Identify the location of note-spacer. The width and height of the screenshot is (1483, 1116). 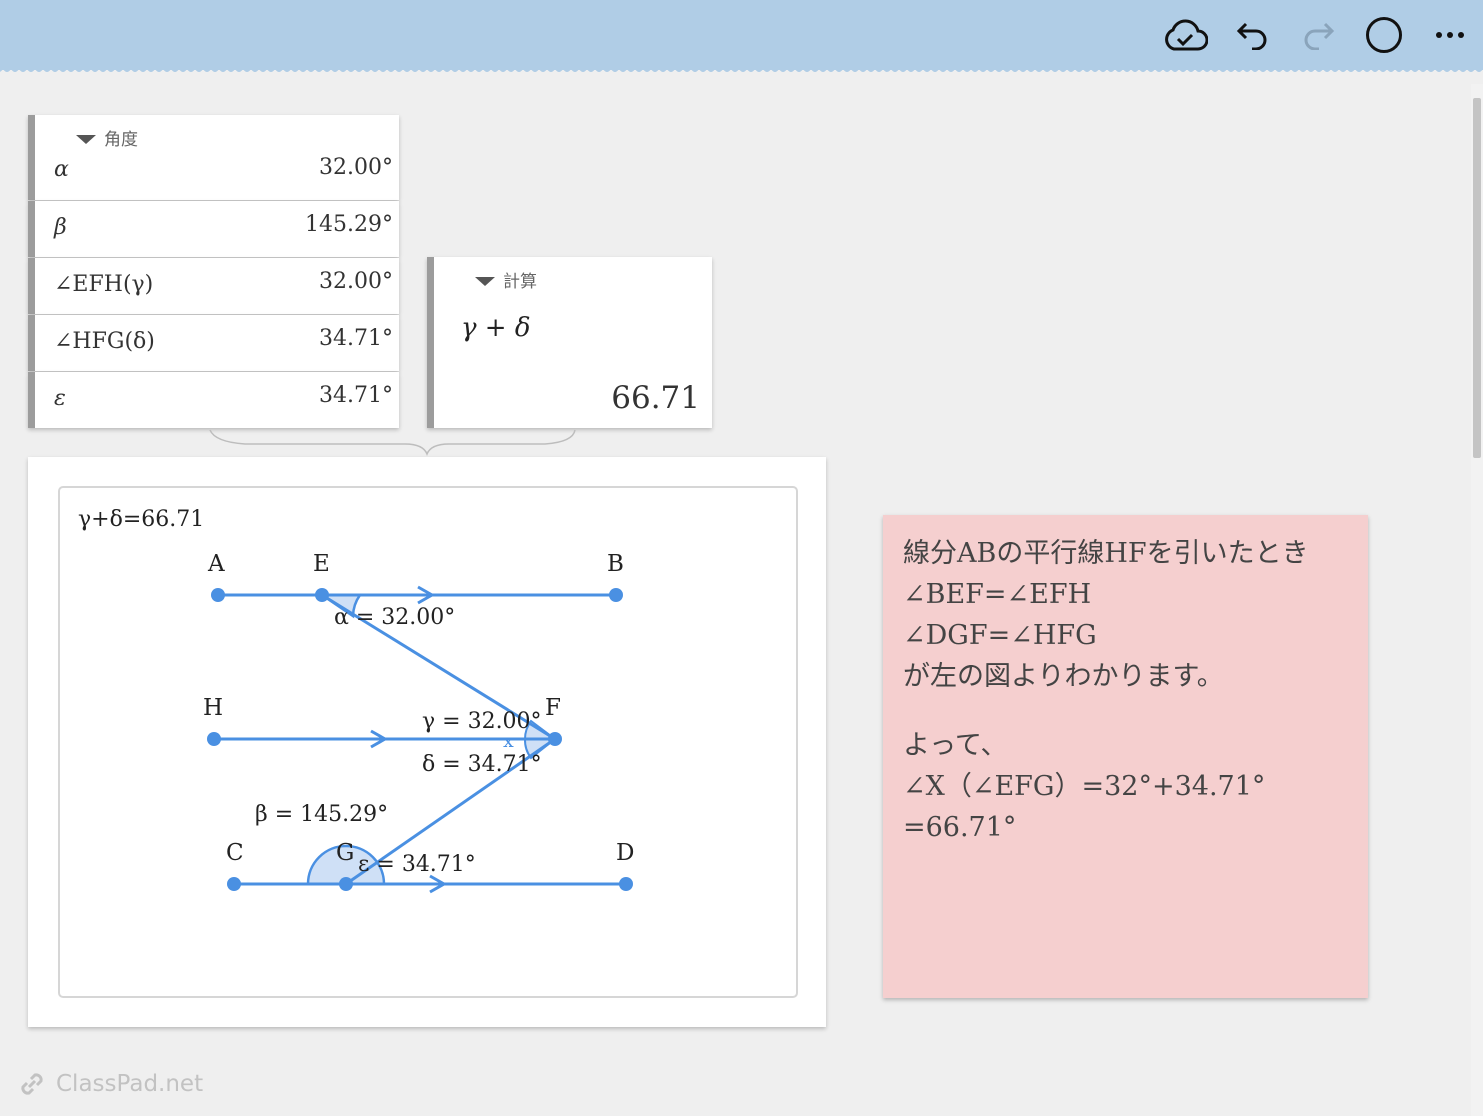
(1125, 711).